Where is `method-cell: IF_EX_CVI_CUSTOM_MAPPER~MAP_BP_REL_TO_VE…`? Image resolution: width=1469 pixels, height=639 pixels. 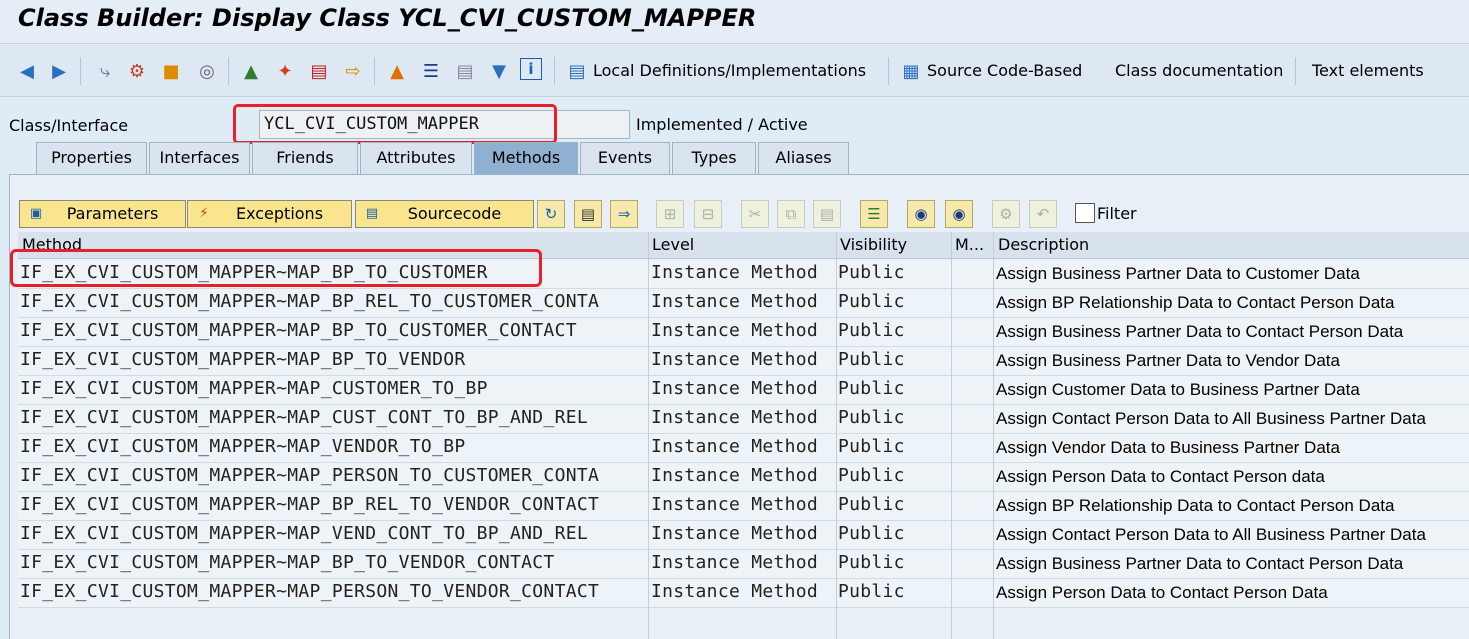 method-cell: IF_EX_CVI_CUSTOM_MAPPER~MAP_BP_REL_TO_VE… is located at coordinates (326, 504).